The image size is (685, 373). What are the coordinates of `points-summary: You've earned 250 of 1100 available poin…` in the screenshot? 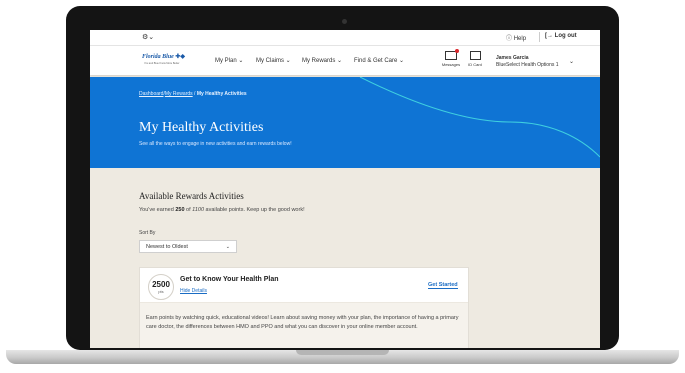 It's located at (222, 210).